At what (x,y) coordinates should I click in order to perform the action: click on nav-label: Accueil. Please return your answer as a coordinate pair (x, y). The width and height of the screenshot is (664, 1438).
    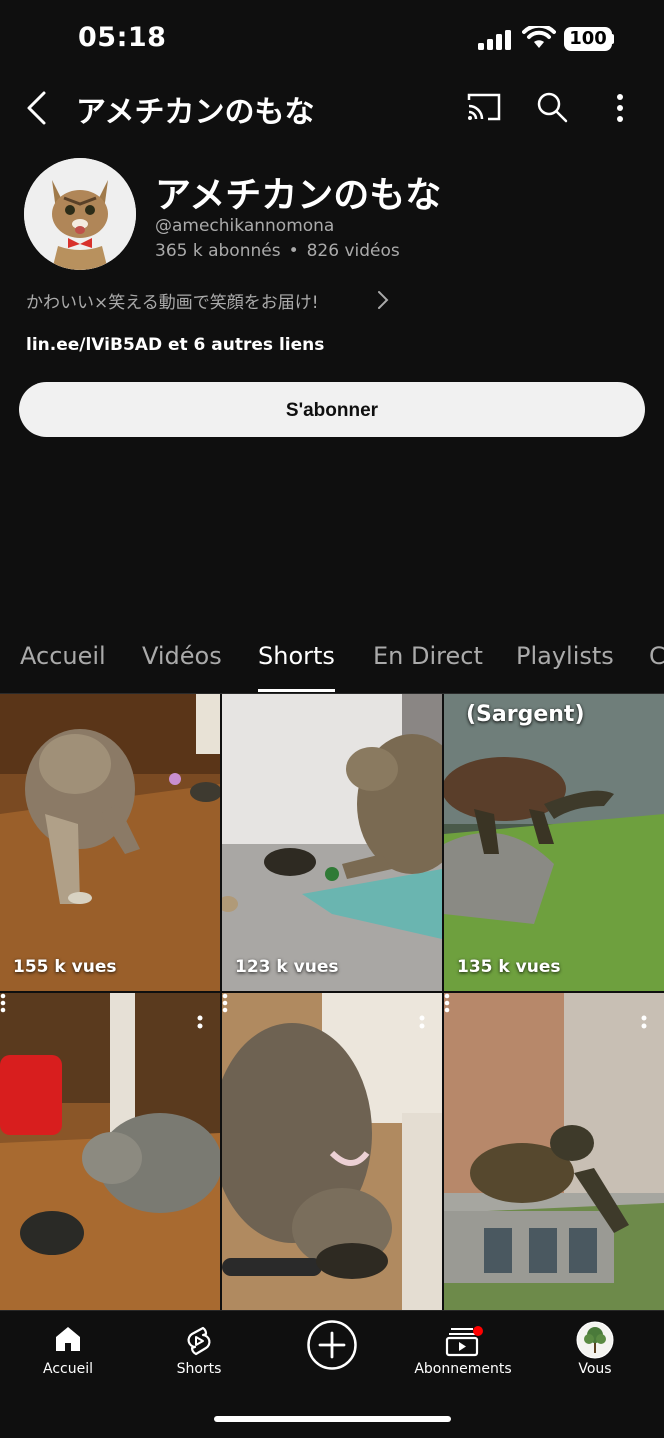
    Looking at the image, I should click on (68, 1369).